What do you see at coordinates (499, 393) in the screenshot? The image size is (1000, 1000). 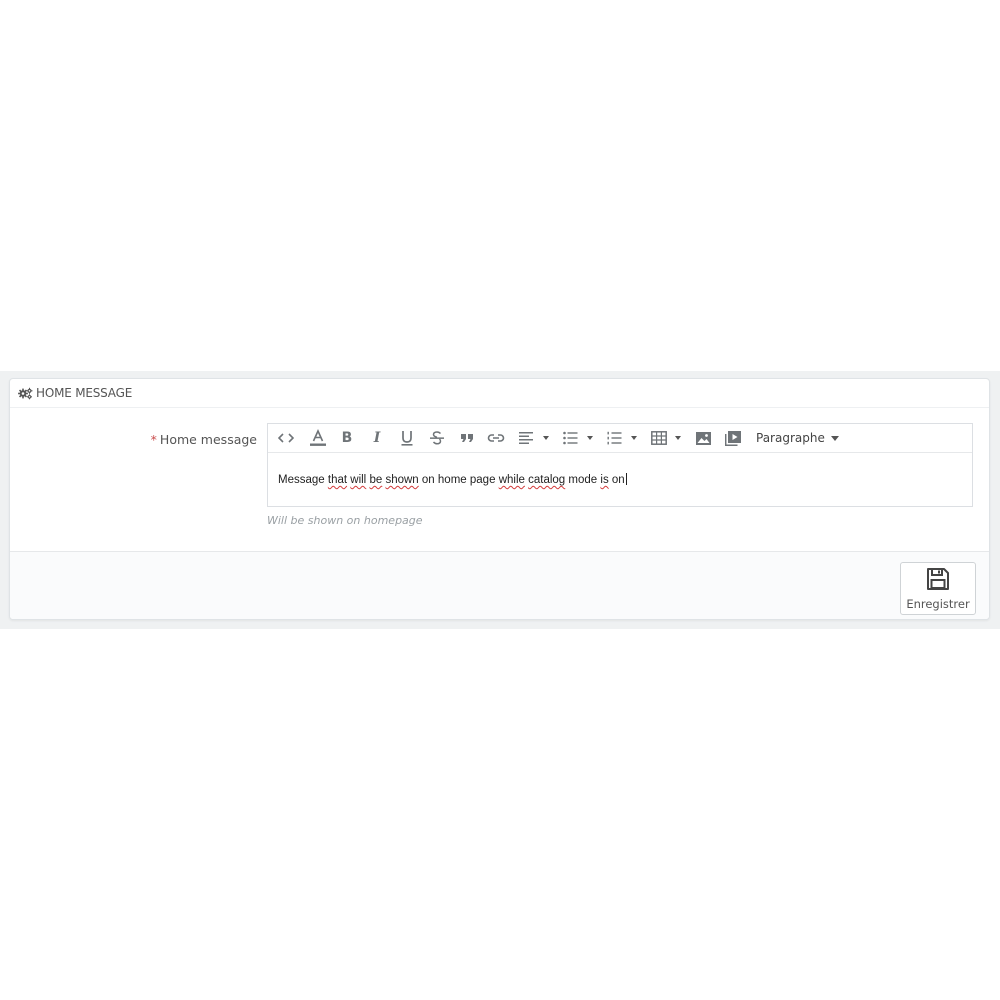 I see `panel-heading: HOME MESSAGE` at bounding box center [499, 393].